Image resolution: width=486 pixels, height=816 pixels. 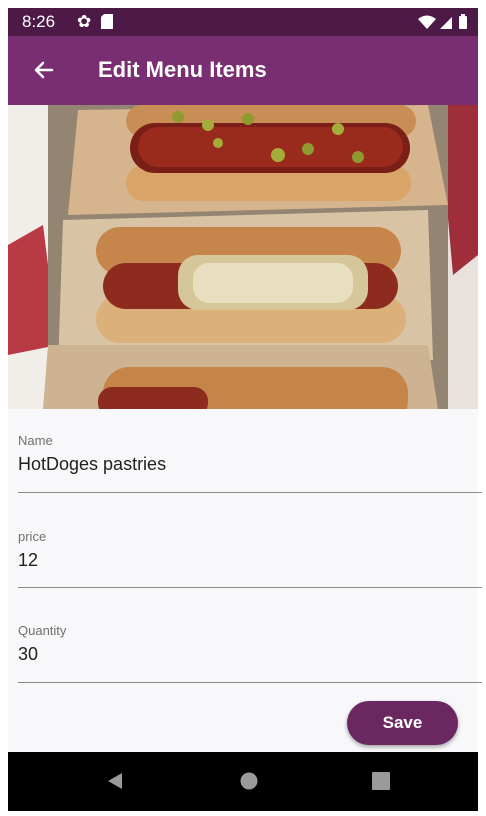 What do you see at coordinates (381, 781) in the screenshot?
I see `recents-square-icon` at bounding box center [381, 781].